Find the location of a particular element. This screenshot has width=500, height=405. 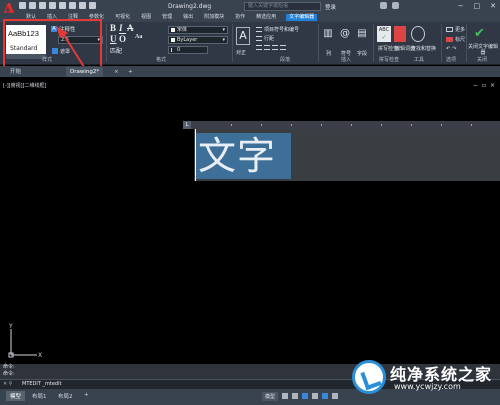

spell-check-icon: ABC ✓ is located at coordinates (384, 34).